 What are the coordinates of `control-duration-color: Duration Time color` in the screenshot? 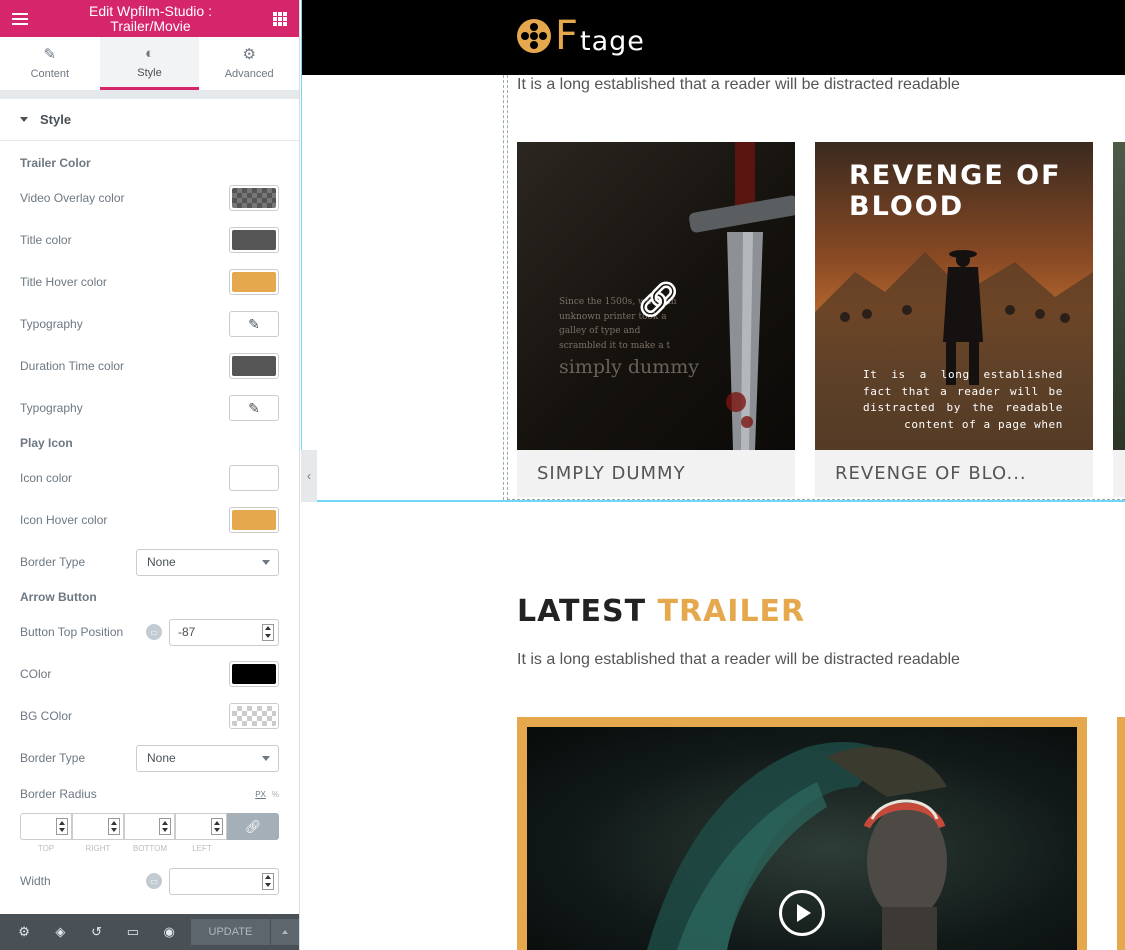 It's located at (149, 366).